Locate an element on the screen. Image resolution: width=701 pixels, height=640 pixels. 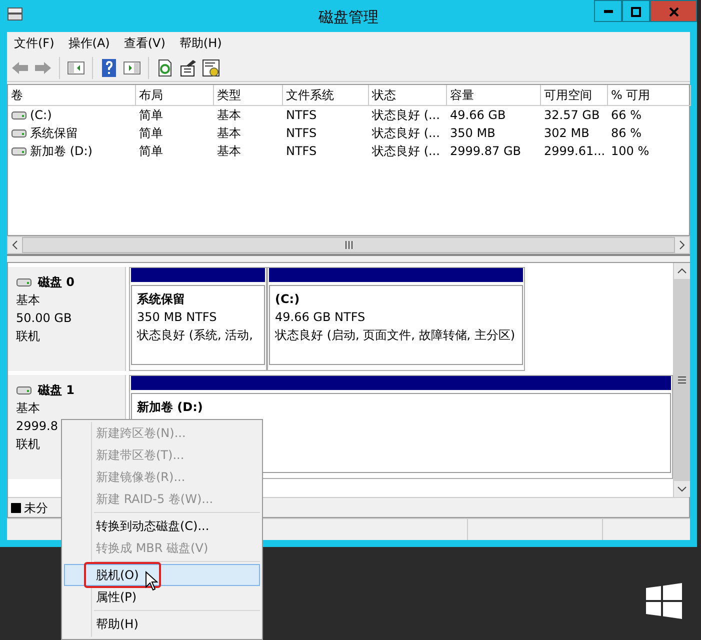
partition-name: 系统保留 is located at coordinates (161, 299).